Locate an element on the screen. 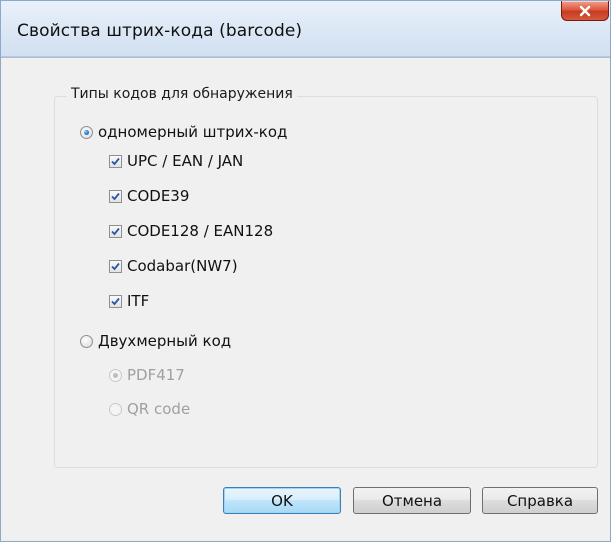  radio-pdf417-label: PDF417 is located at coordinates (156, 375).